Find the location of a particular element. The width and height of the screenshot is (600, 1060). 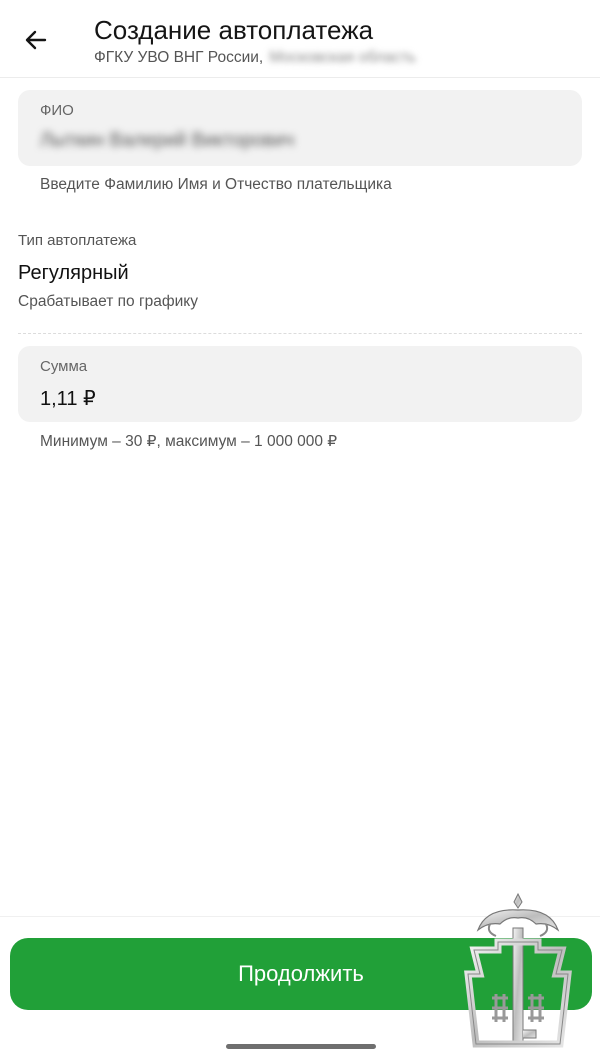

fio-value-blurred: Лыткин Валерий Викторович is located at coordinates (167, 140).